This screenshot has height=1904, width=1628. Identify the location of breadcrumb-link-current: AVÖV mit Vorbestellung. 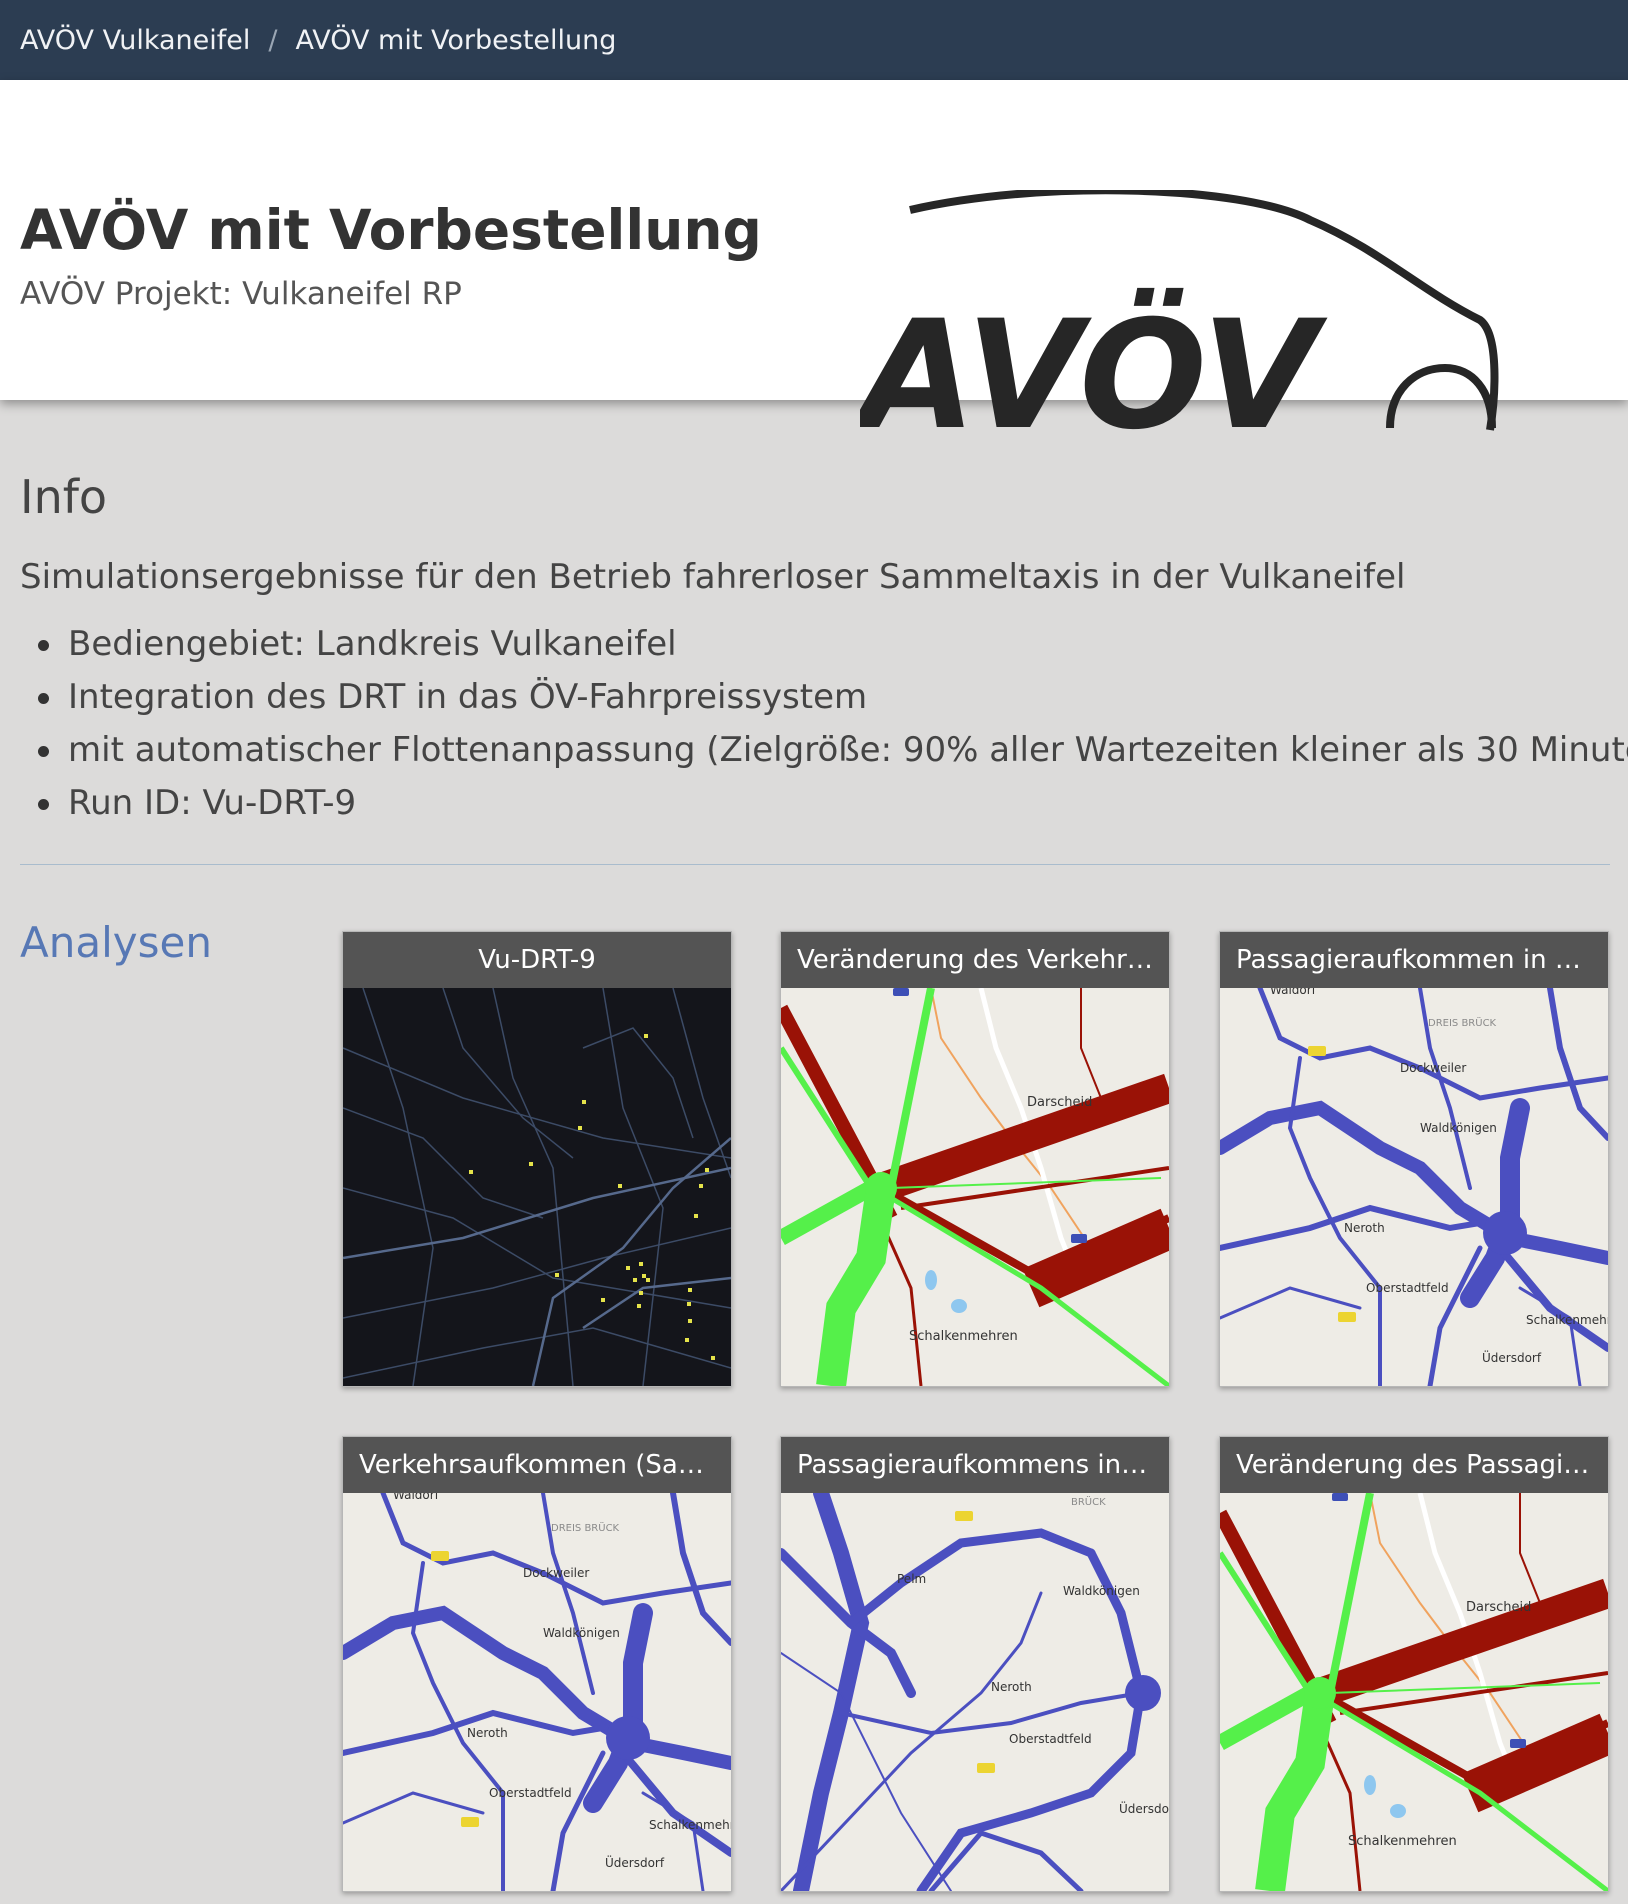
(455, 40).